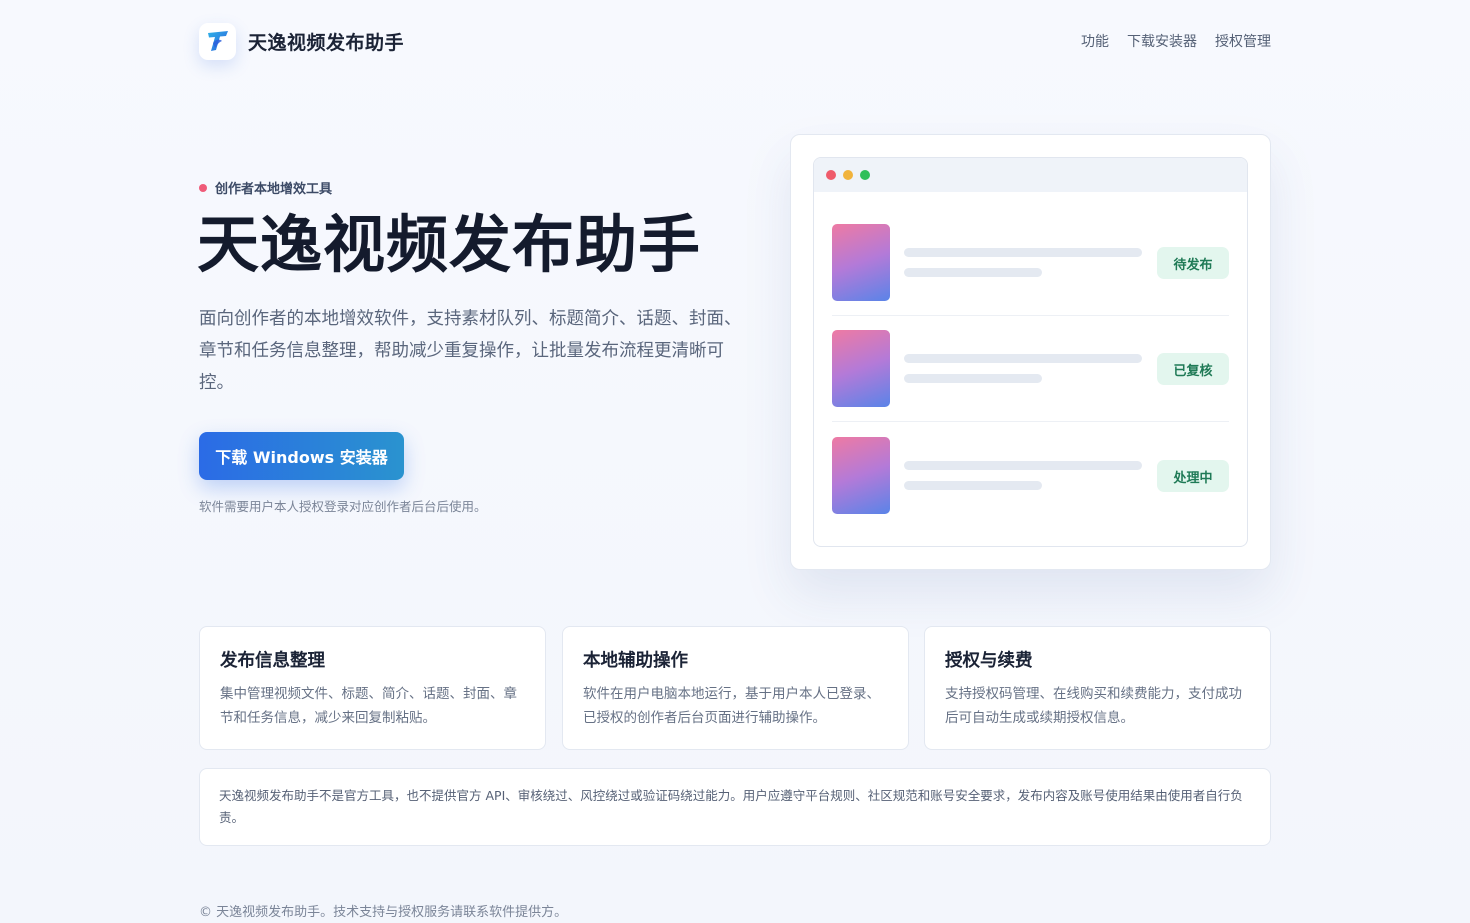  Describe the element at coordinates (1193, 369) in the screenshot. I see `status-badge: 已复核` at that location.